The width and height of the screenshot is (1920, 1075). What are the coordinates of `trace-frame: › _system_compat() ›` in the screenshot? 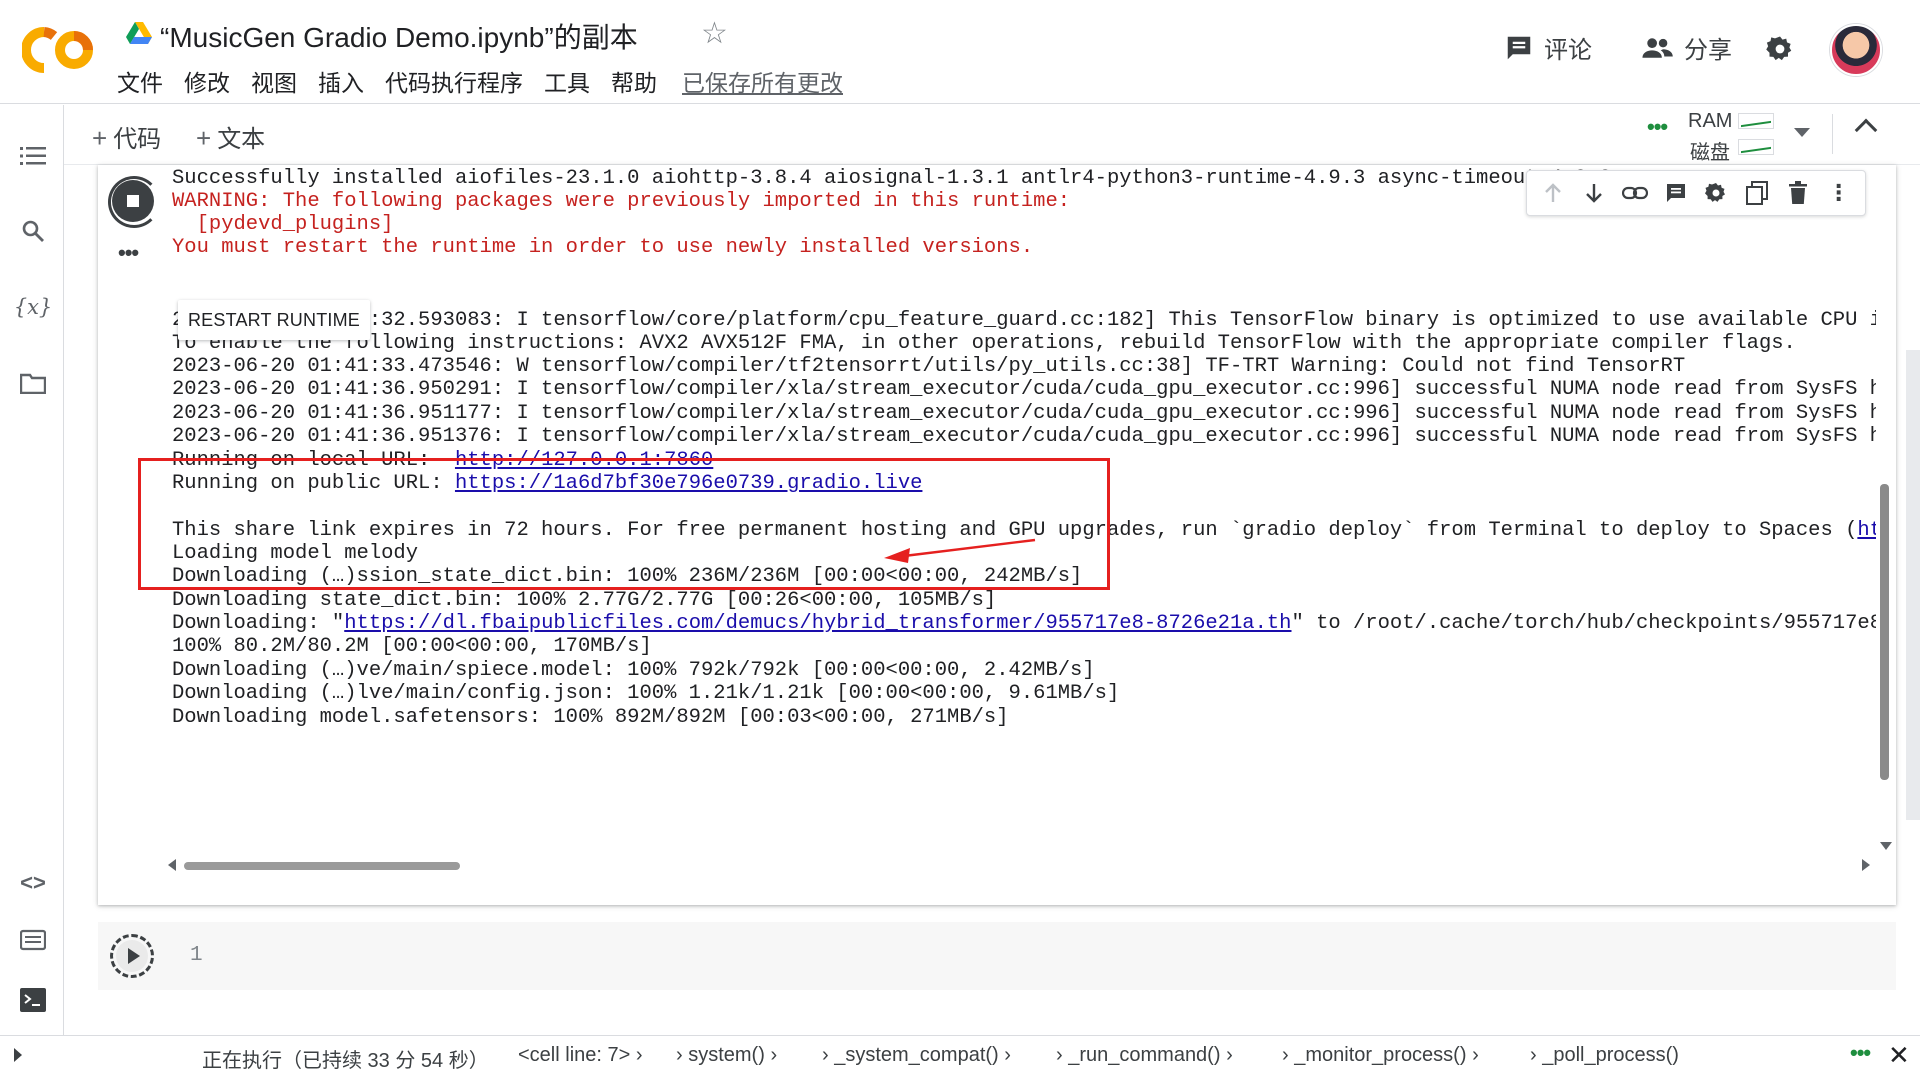 It's located at (916, 1055).